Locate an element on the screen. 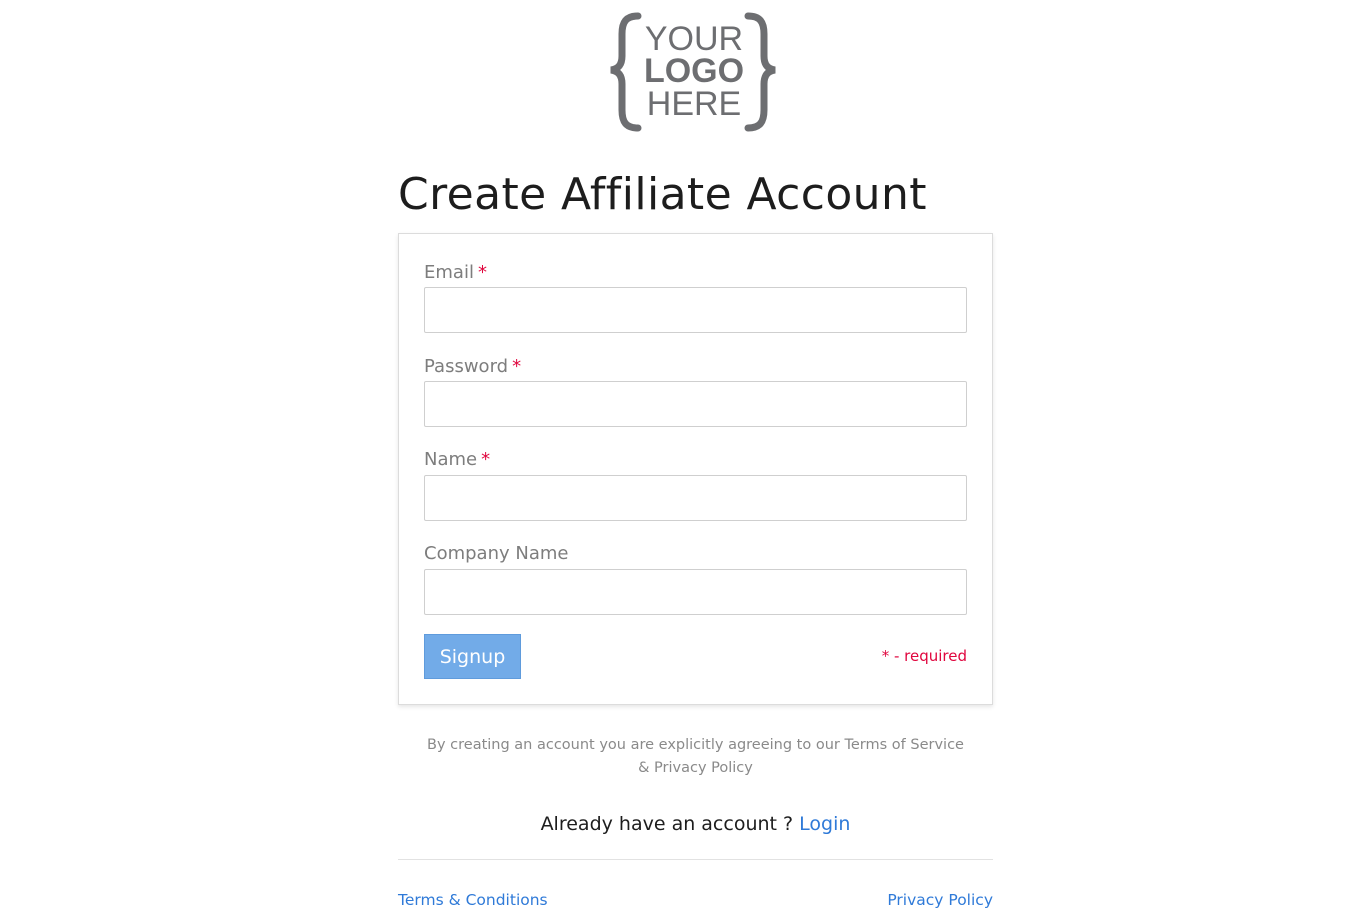 This screenshot has height=921, width=1362. company-name-label-text: Company Name is located at coordinates (496, 553).